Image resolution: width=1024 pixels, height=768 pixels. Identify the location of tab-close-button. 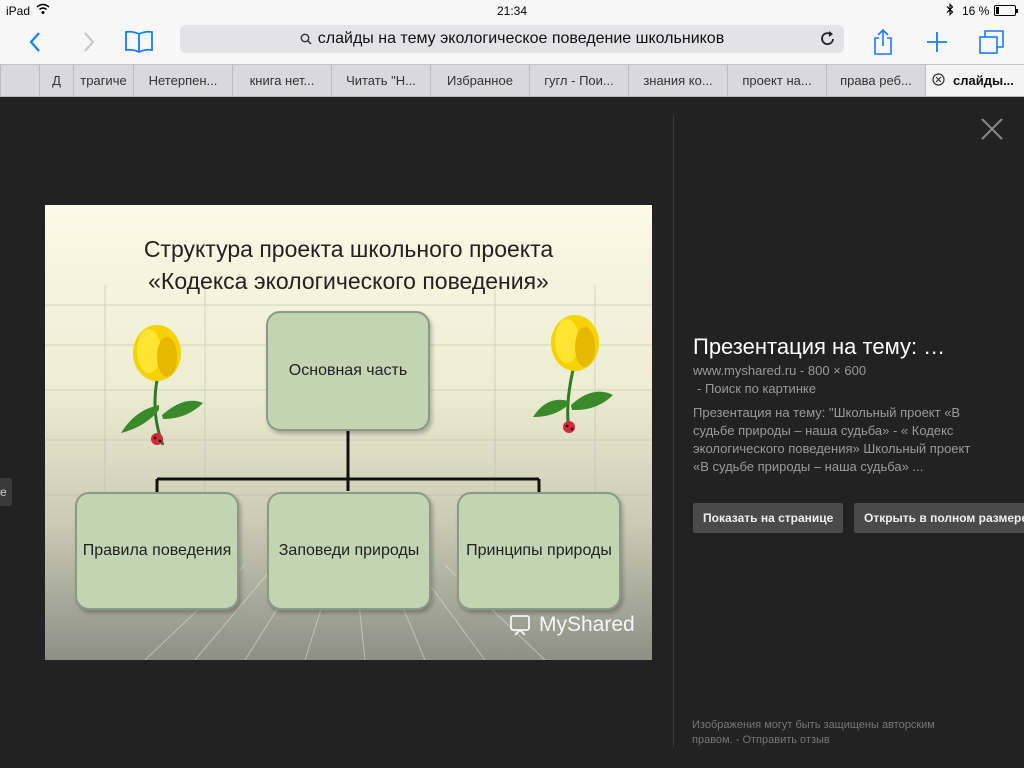
(938, 80).